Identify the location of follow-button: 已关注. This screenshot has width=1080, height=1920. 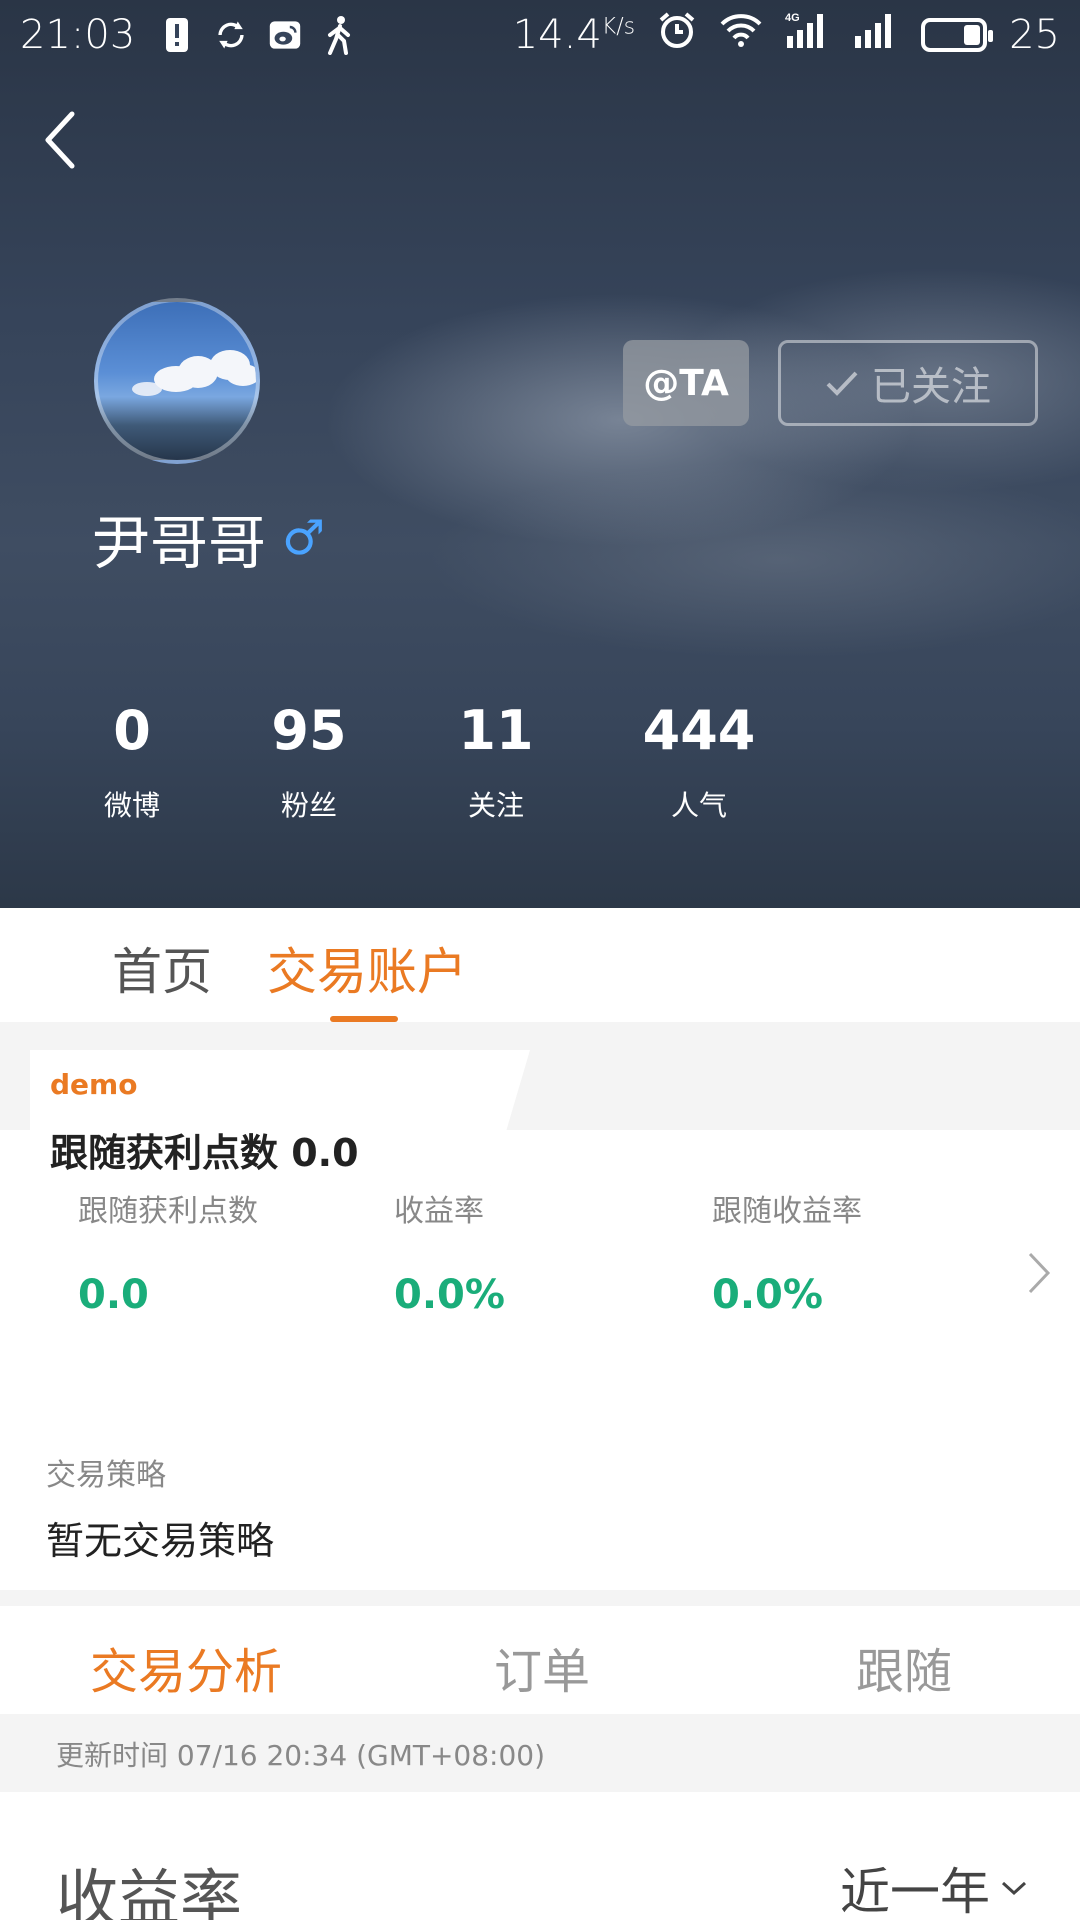
(908, 383).